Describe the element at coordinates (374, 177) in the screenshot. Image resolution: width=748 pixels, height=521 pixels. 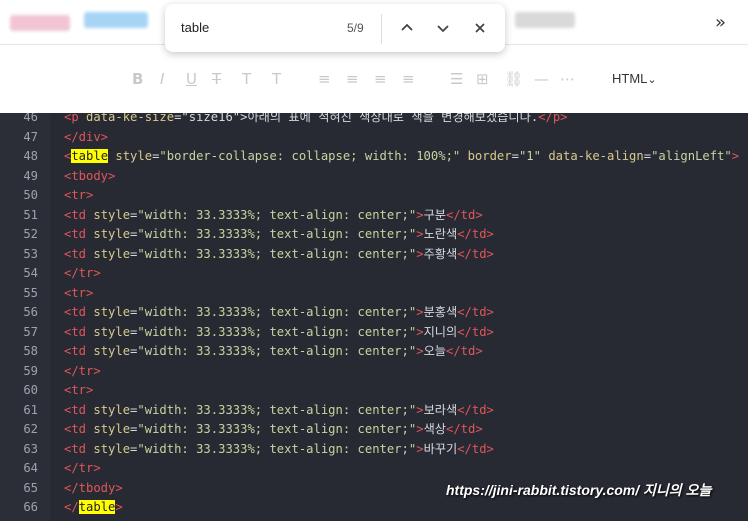
I see `code-line: 49 <tbody>` at that location.